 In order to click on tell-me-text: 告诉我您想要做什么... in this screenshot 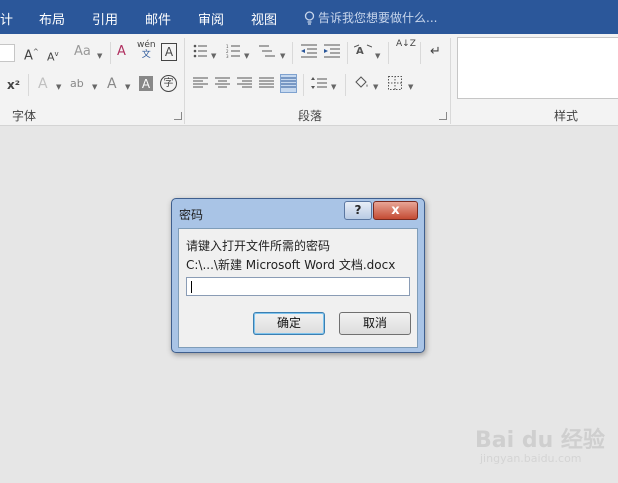, I will do `click(378, 18)`.